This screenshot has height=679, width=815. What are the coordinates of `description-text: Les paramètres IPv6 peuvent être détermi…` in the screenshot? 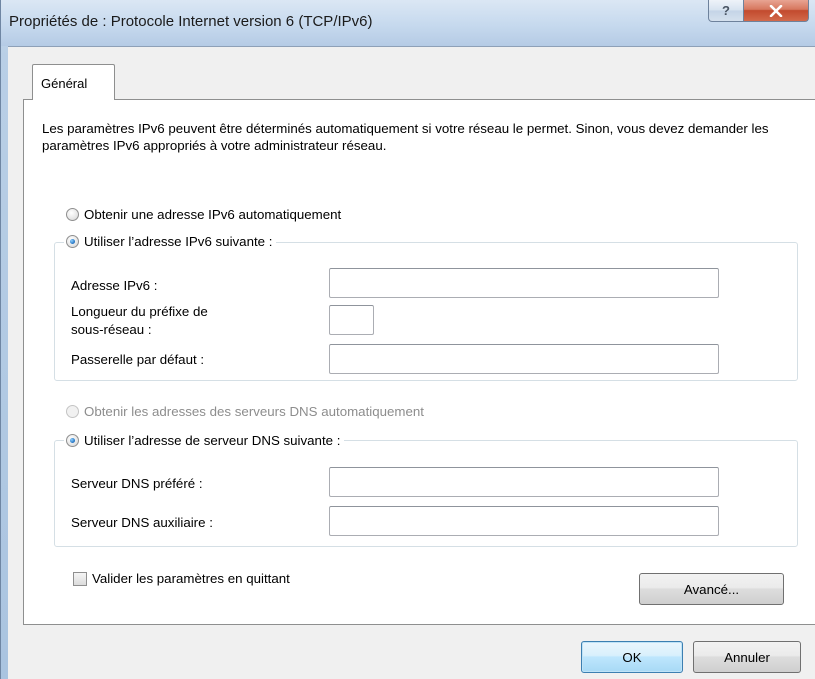 It's located at (405, 137).